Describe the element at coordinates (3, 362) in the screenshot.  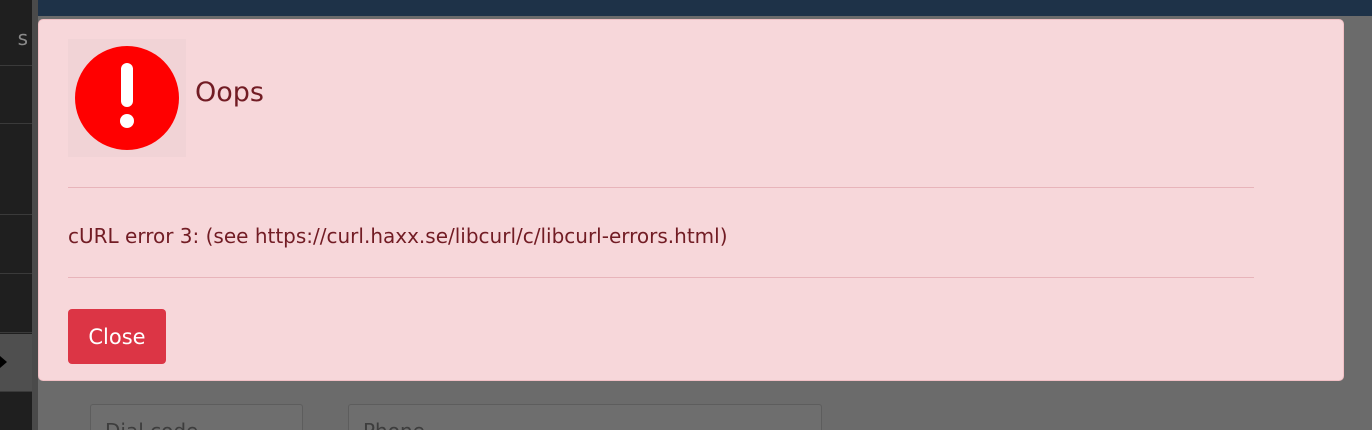
I see `caret-right-icon` at that location.